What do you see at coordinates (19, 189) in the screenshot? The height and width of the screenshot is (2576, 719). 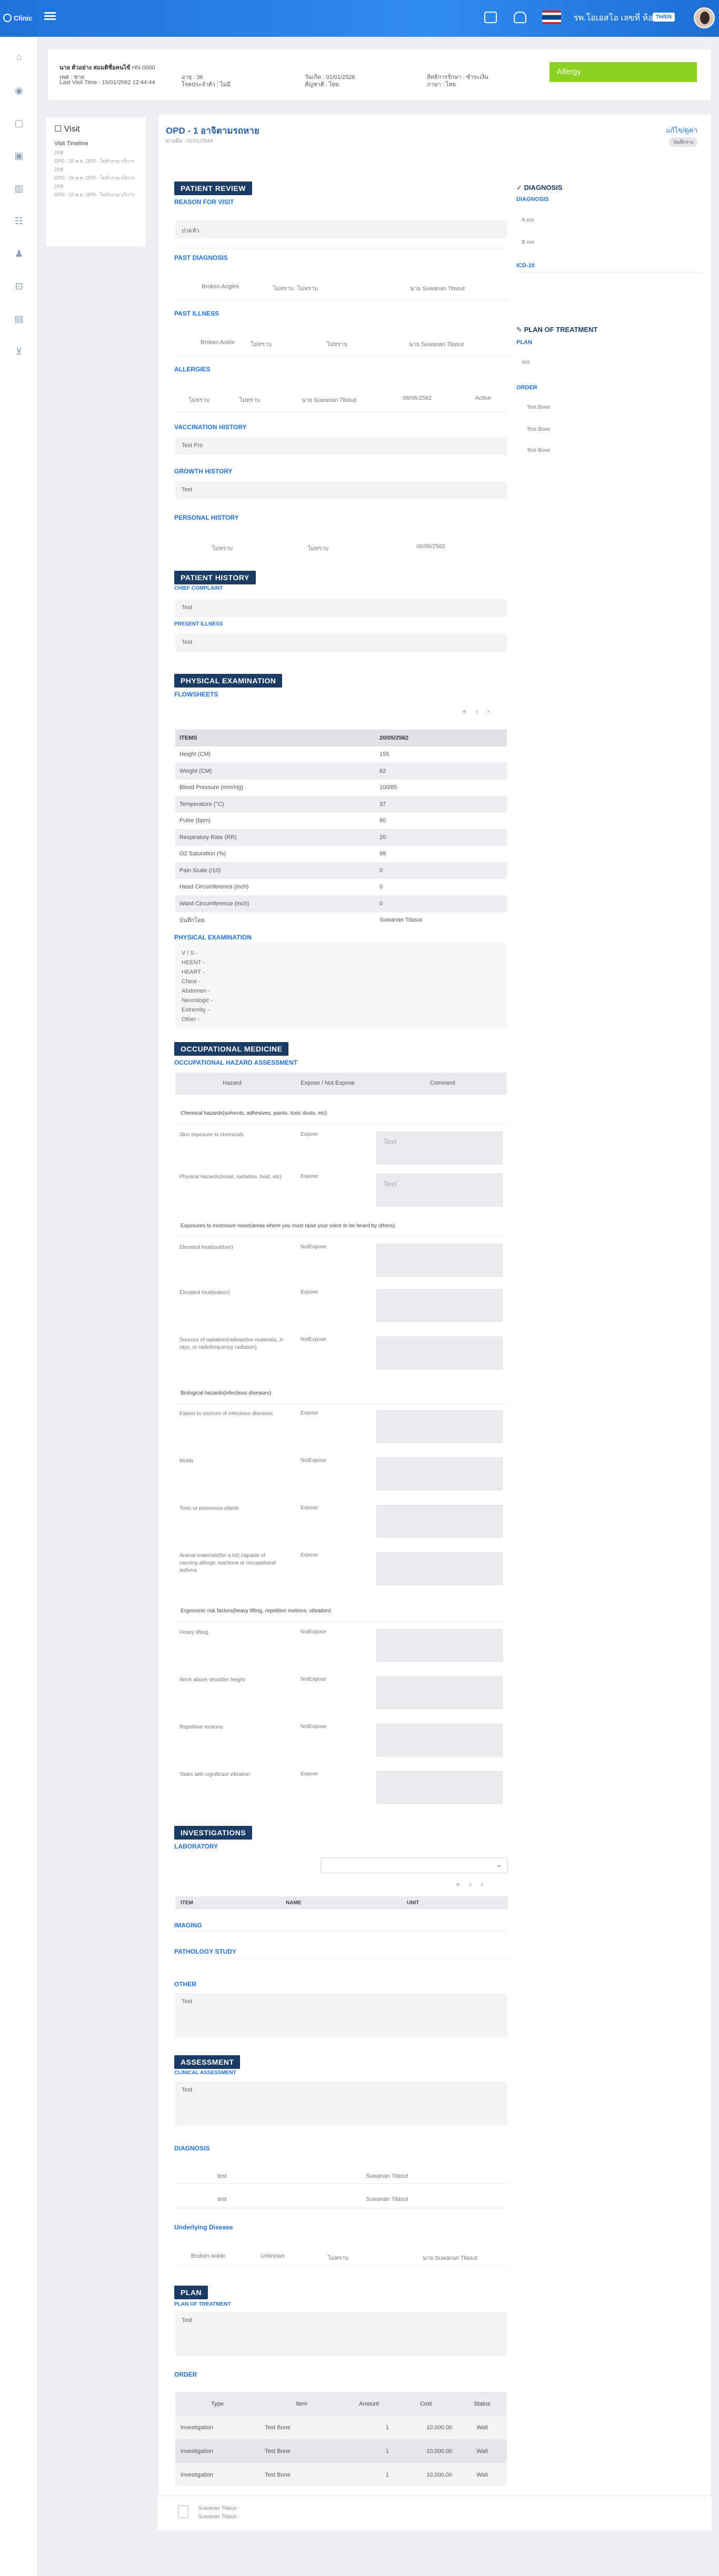 I see `chart-icon: ▥` at bounding box center [19, 189].